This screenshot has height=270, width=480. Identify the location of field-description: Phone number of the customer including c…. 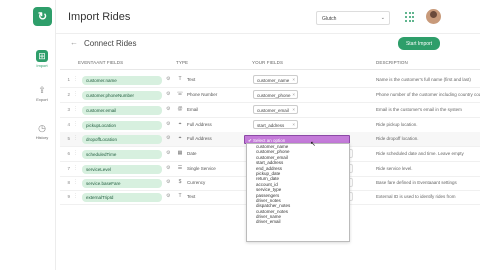
(428, 94).